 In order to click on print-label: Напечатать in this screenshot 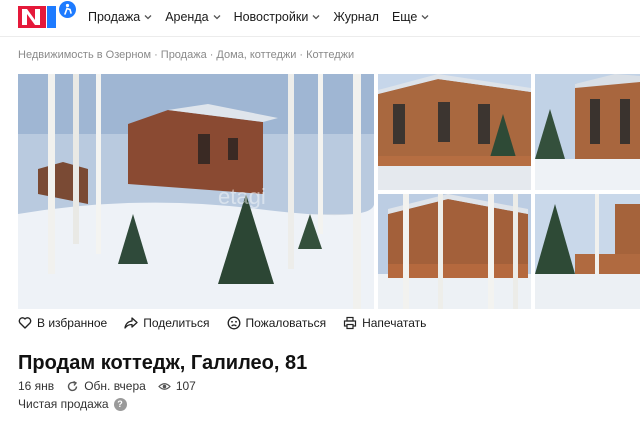, I will do `click(394, 323)`.